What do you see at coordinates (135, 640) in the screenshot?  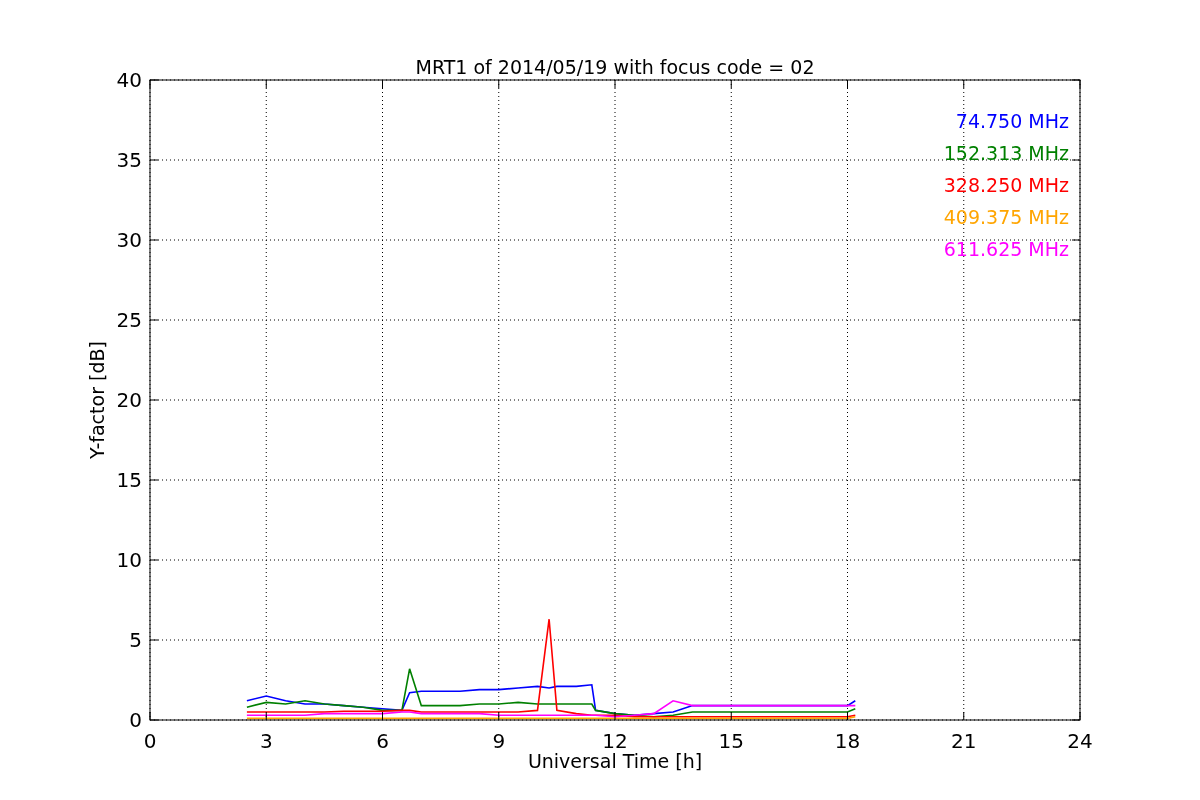 I see `y-tick-label: 5` at bounding box center [135, 640].